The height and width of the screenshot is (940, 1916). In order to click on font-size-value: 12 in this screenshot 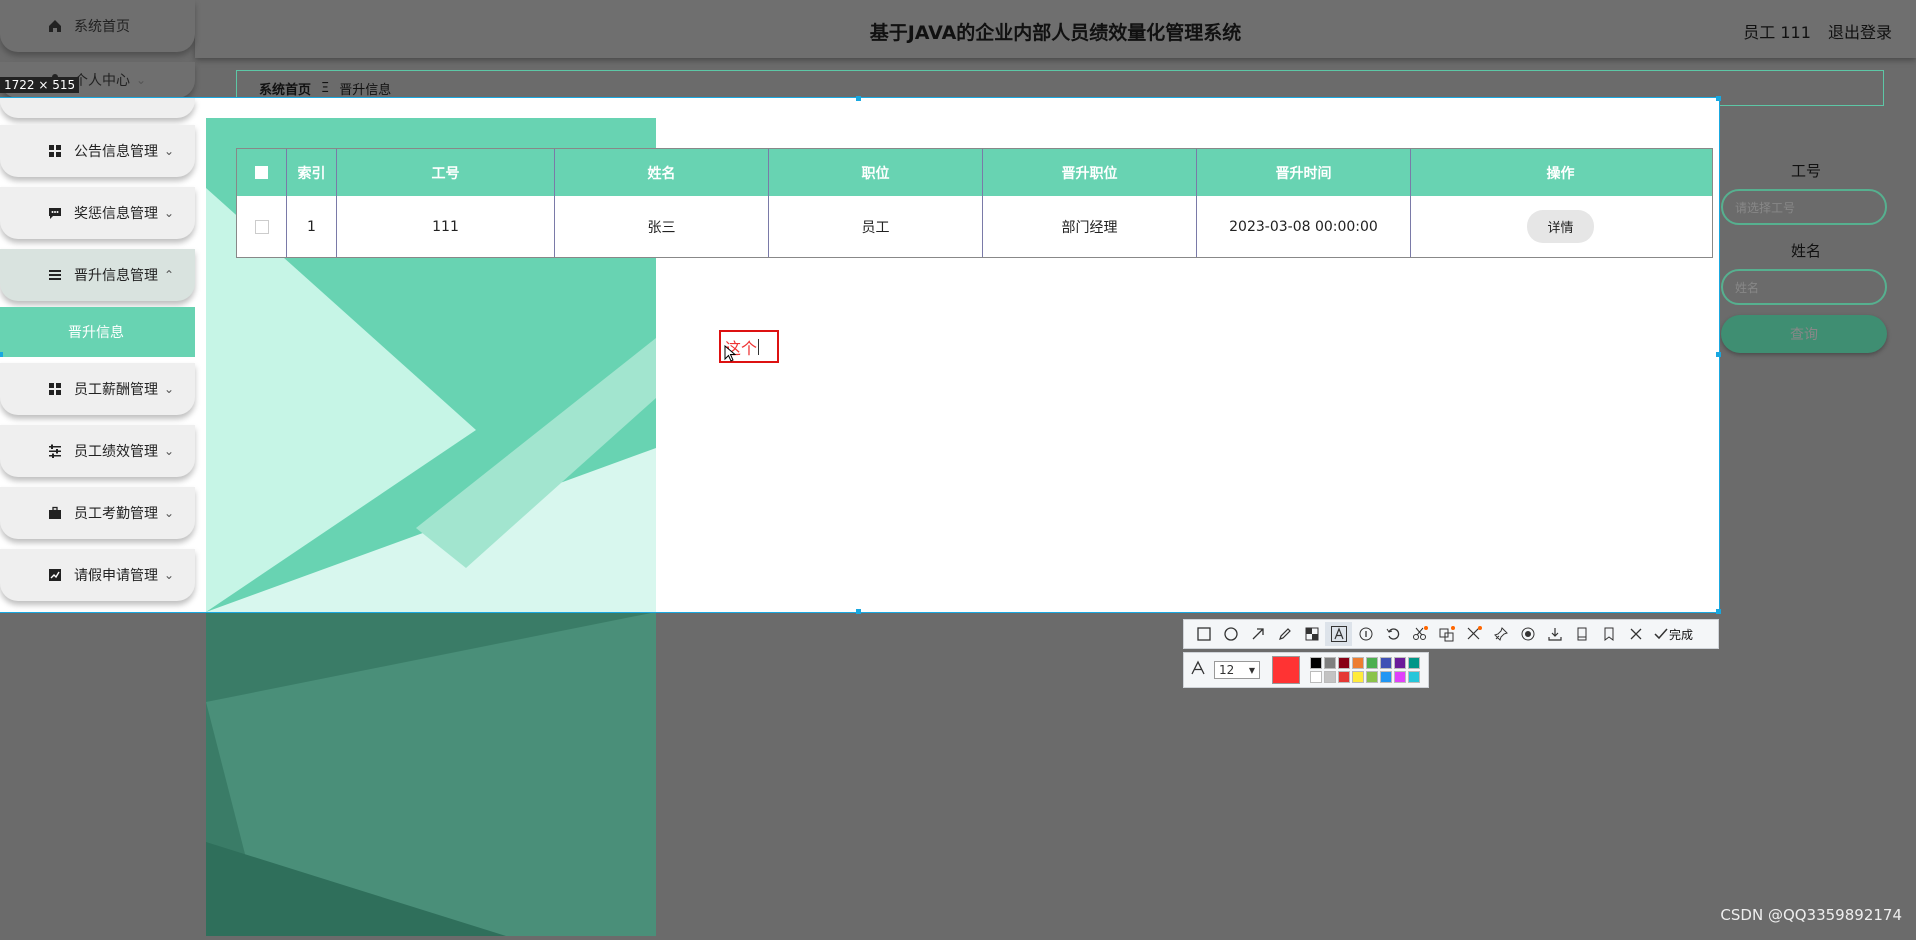, I will do `click(1227, 670)`.